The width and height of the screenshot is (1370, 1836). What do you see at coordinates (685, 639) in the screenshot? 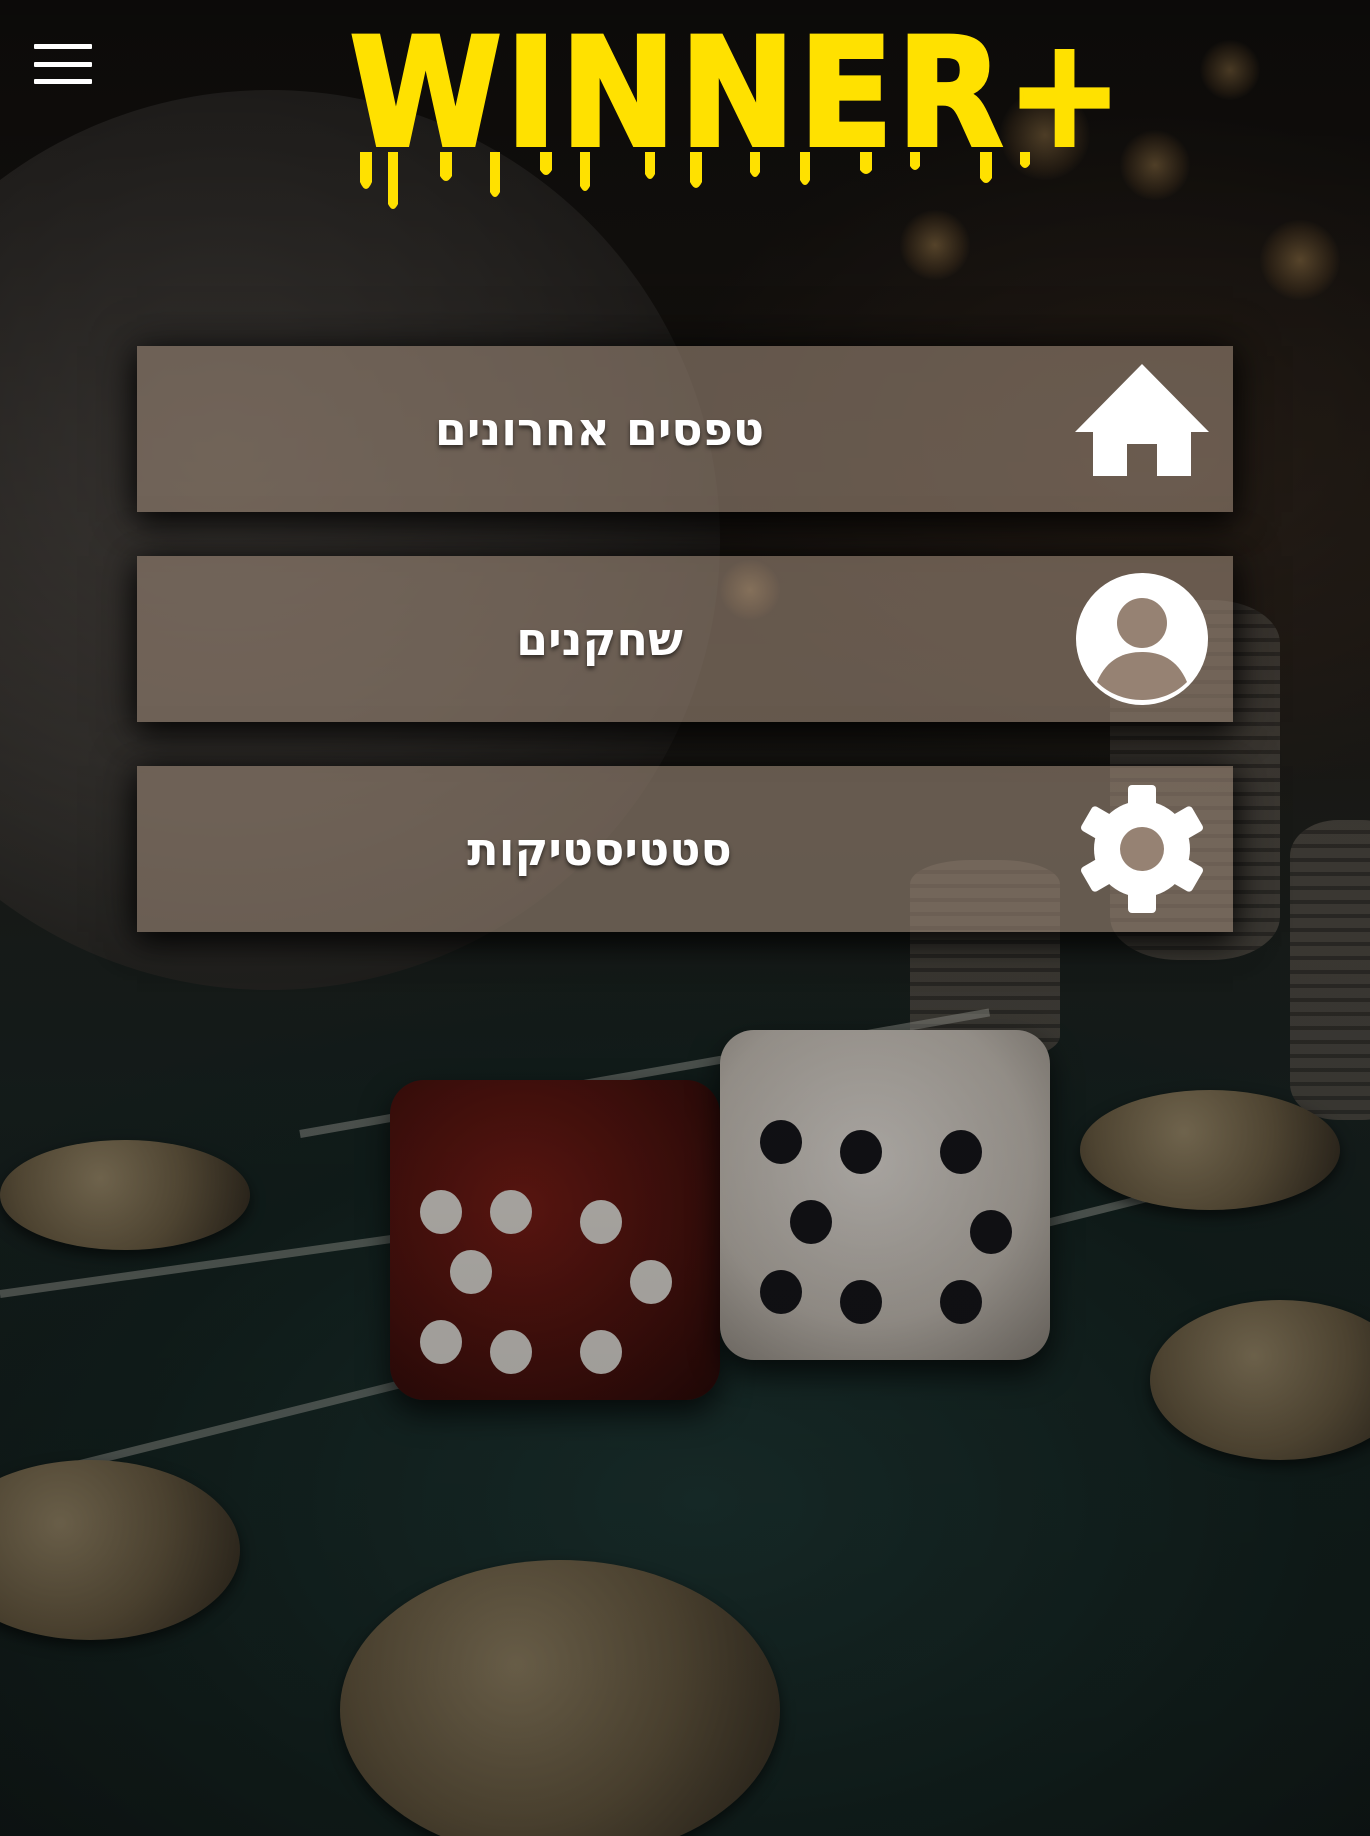
I see `menu-item-players: שחקנים` at bounding box center [685, 639].